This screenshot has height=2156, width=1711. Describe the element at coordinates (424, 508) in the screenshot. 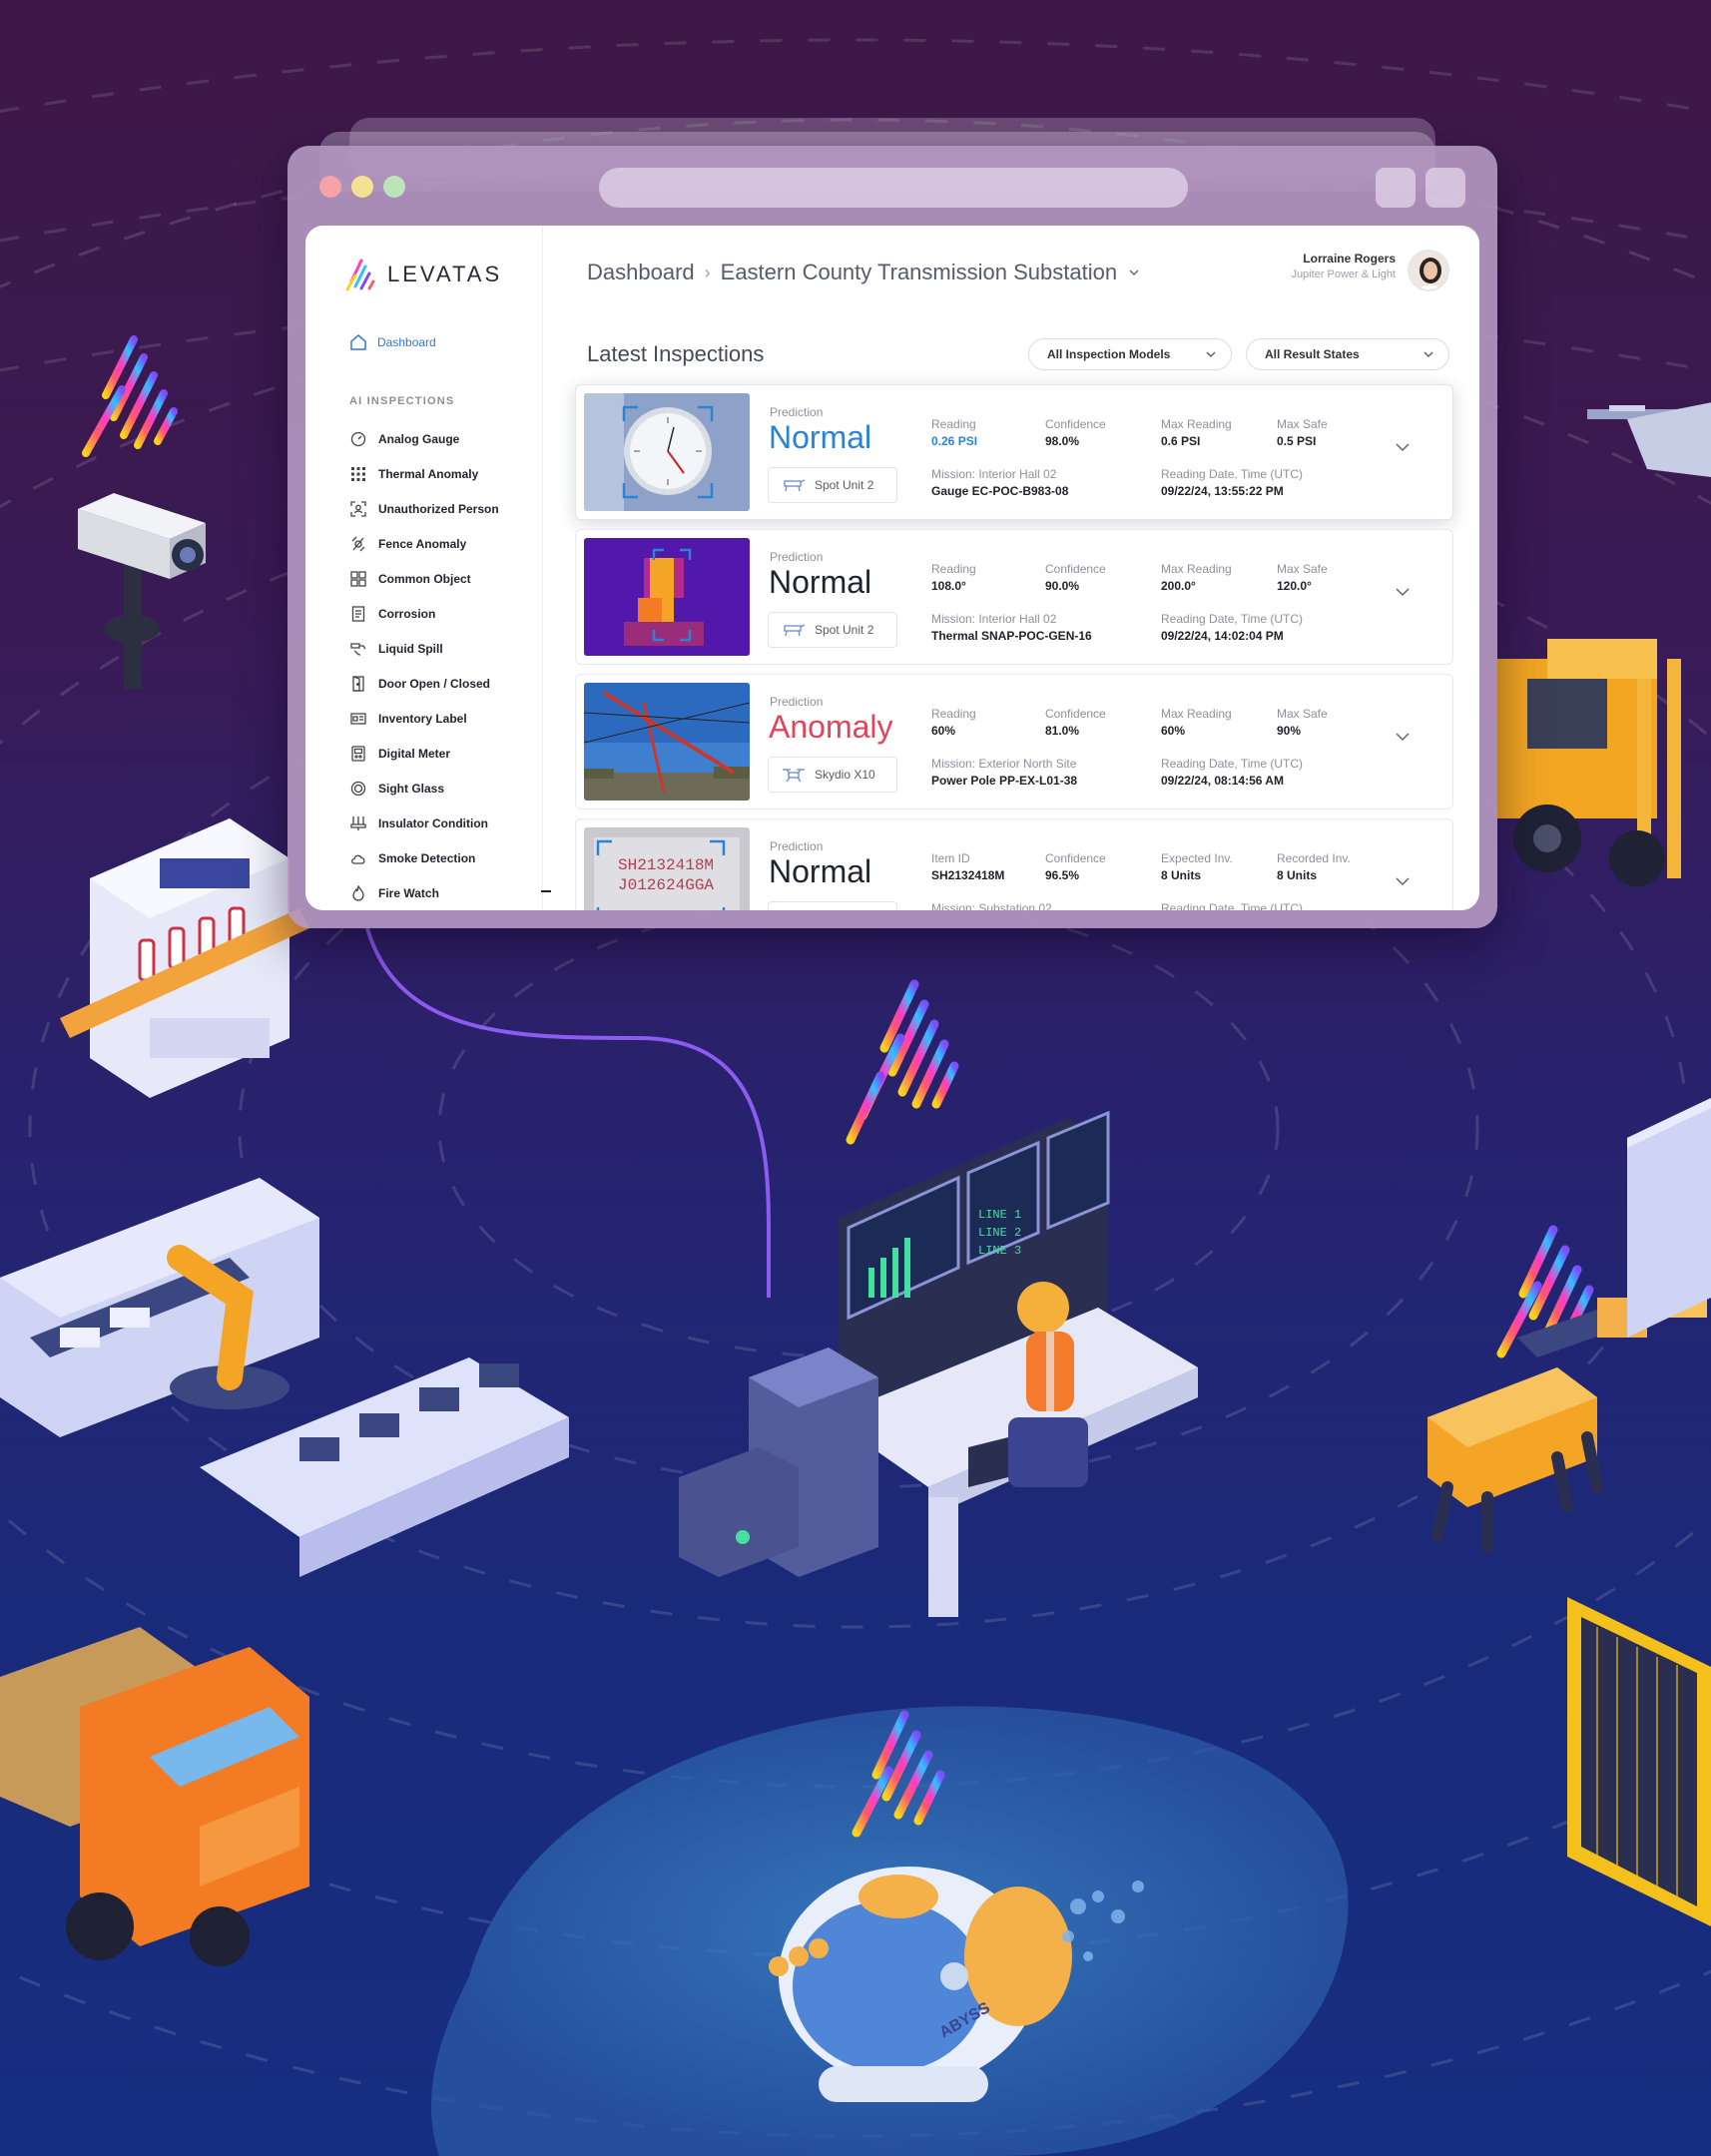

I see `sidebar-item-unauthorized-person: Unauthorized Person` at that location.